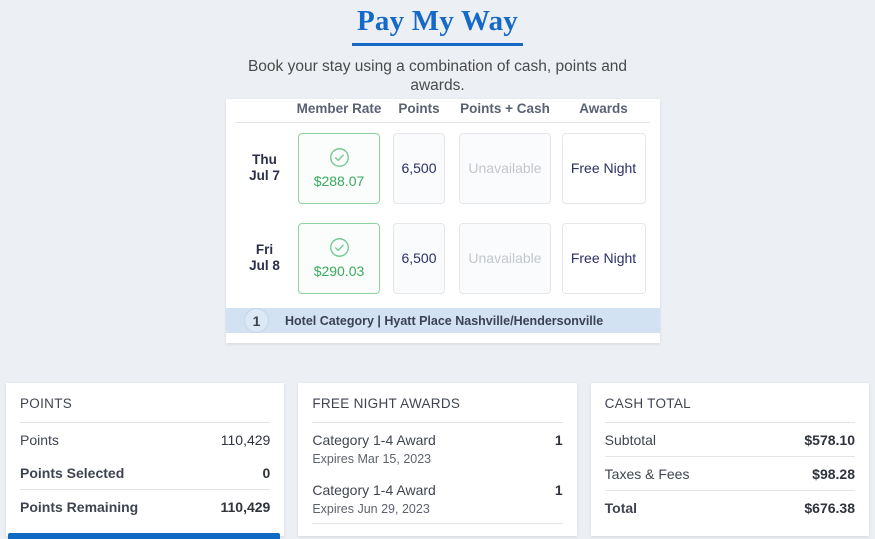  Describe the element at coordinates (79, 507) in the screenshot. I see `points-row-remaining-label: Points Remaining` at that location.